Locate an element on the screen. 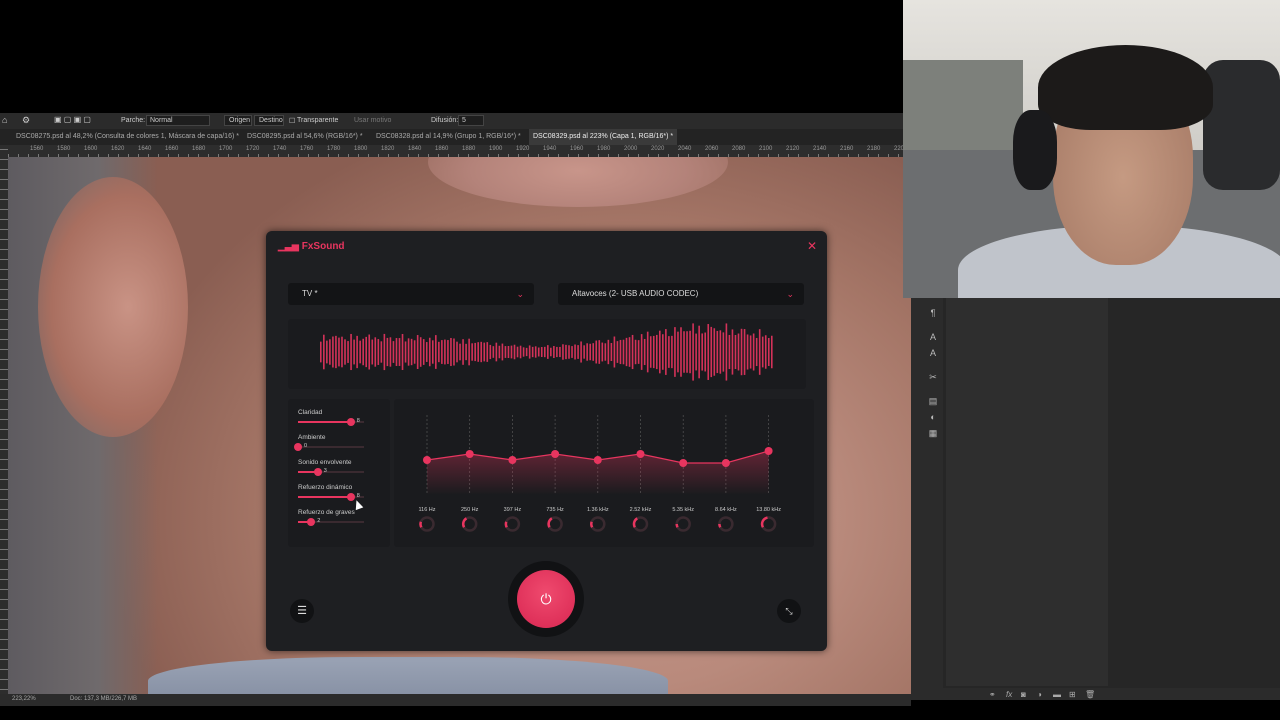 Image resolution: width=1280 pixels, height=720 pixels. output-device-select: Altavoces (2- USB AUDIO CODEC) ⌄ is located at coordinates (681, 294).